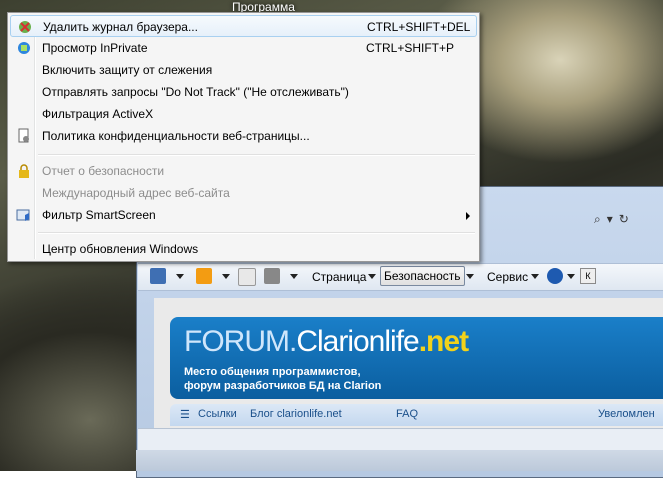 The width and height of the screenshot is (663, 478). Describe the element at coordinates (243, 215) in the screenshot. I see `menu-item-smartscreen: Фильтр SmartScreen` at that location.